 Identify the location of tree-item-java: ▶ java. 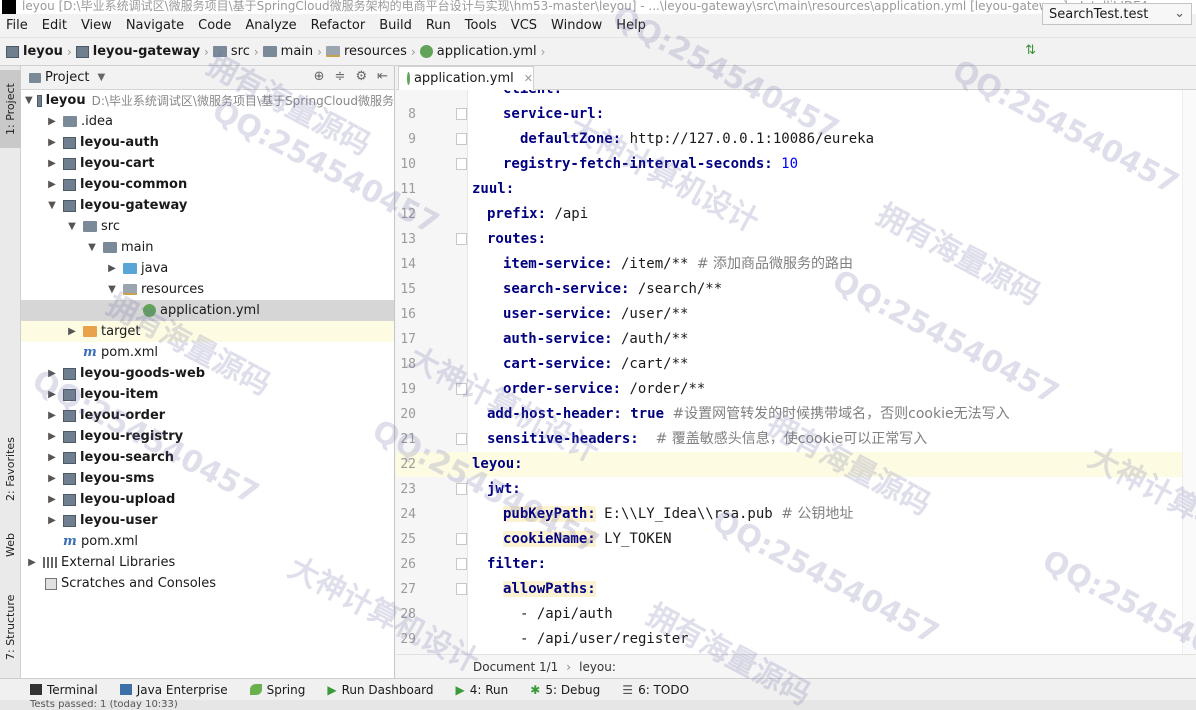
(207, 268).